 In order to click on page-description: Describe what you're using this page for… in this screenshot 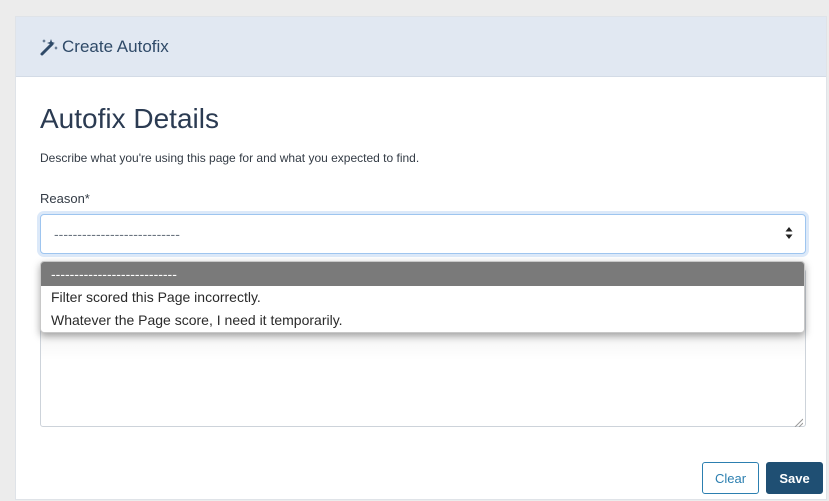, I will do `click(230, 158)`.